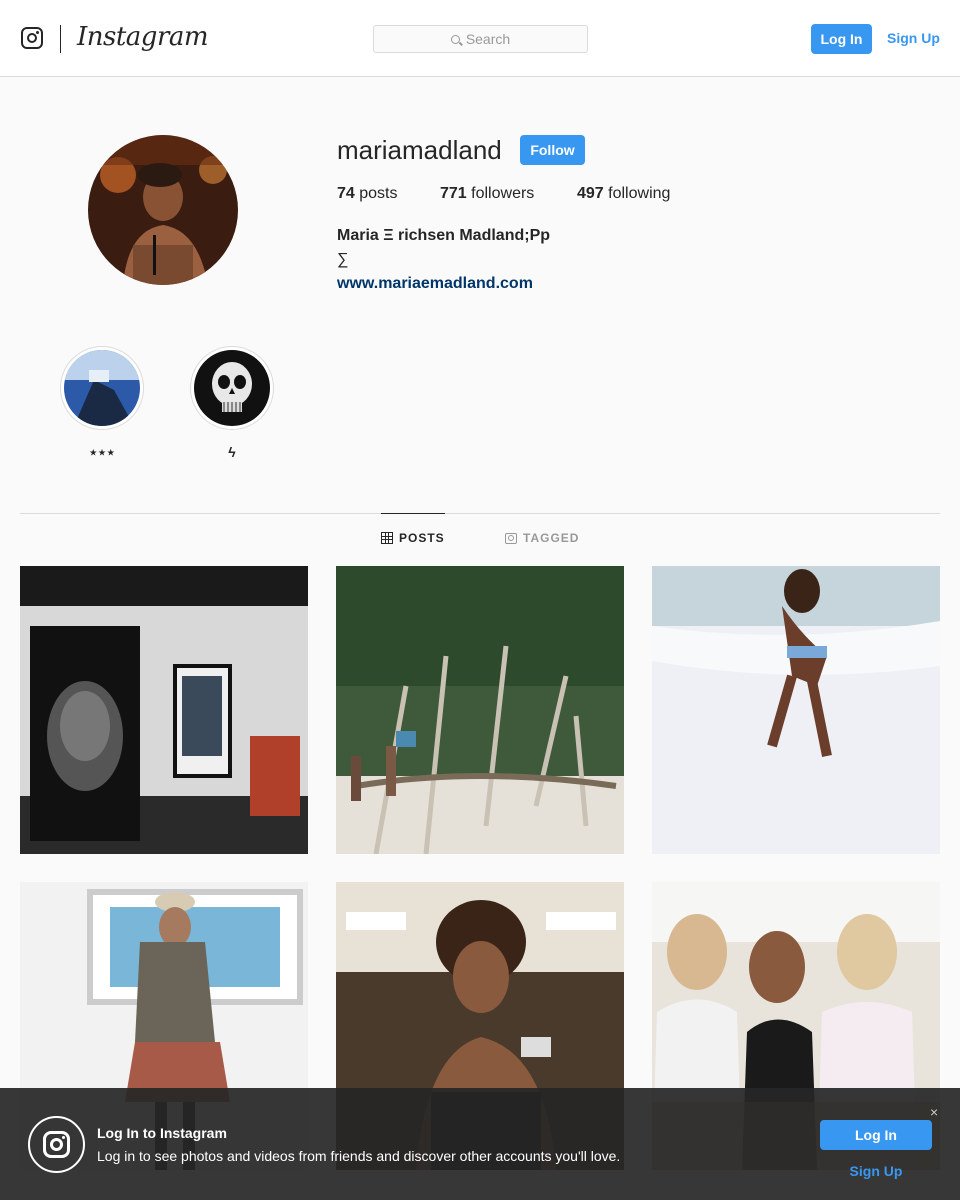 Image resolution: width=960 pixels, height=1200 pixels. I want to click on signup-link: Sign Up, so click(913, 38).